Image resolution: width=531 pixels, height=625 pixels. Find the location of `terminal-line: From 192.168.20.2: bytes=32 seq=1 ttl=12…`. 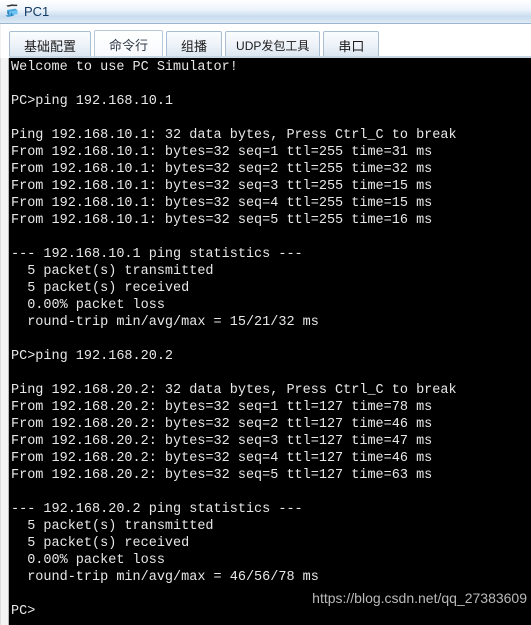

terminal-line: From 192.168.20.2: bytes=32 seq=1 ttl=12… is located at coordinates (222, 407).